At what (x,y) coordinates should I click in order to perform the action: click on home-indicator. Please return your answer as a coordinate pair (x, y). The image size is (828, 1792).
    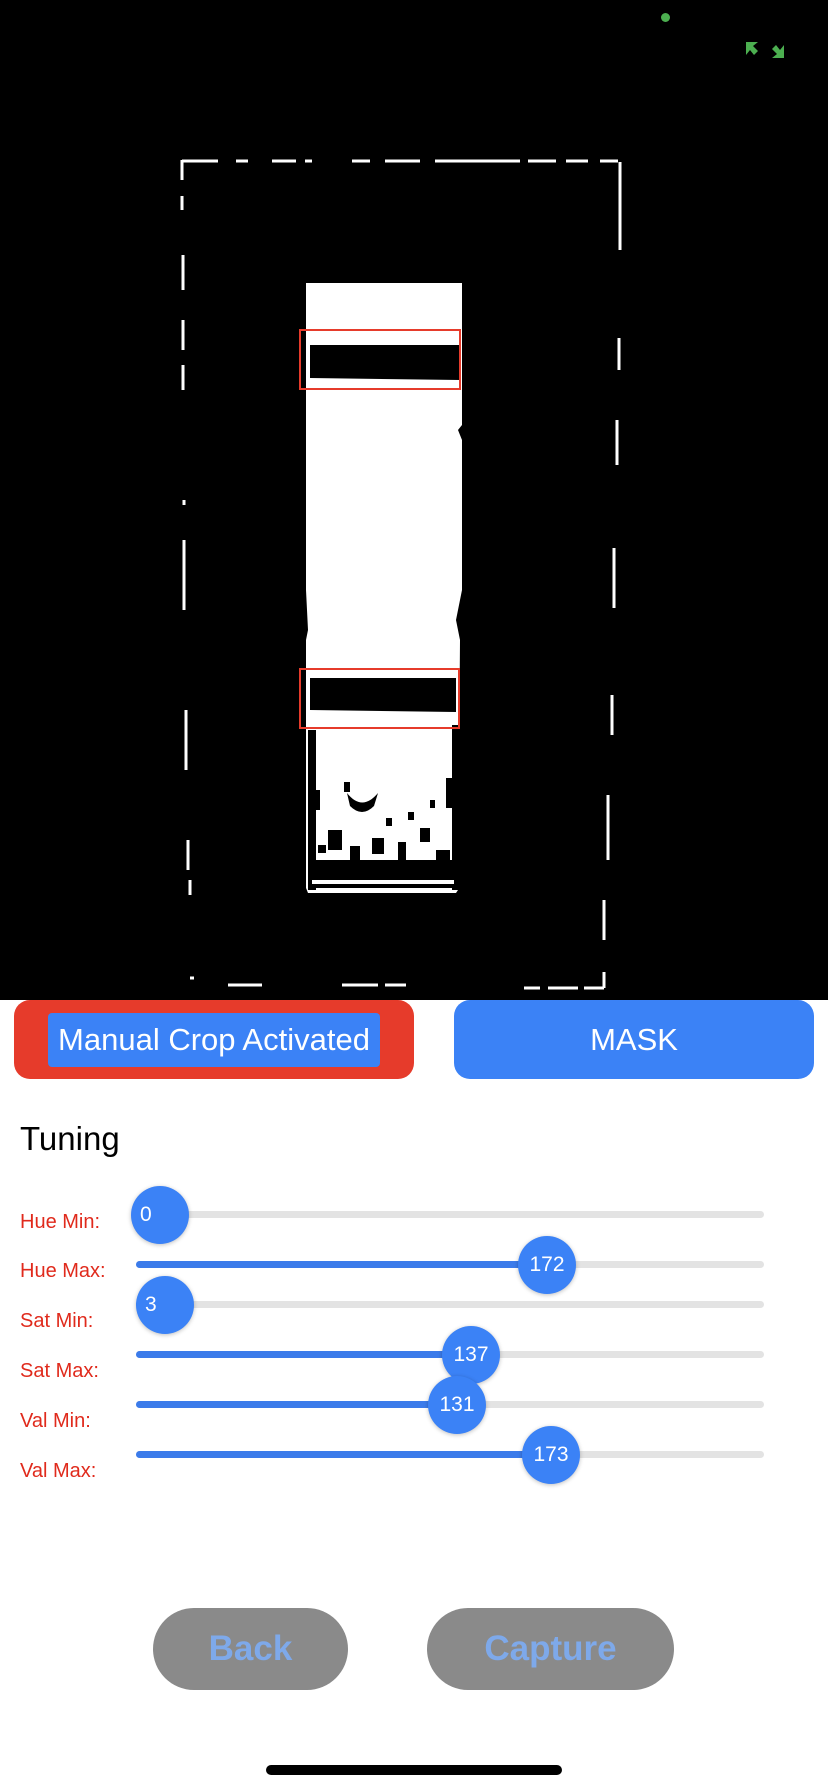
    Looking at the image, I should click on (414, 1770).